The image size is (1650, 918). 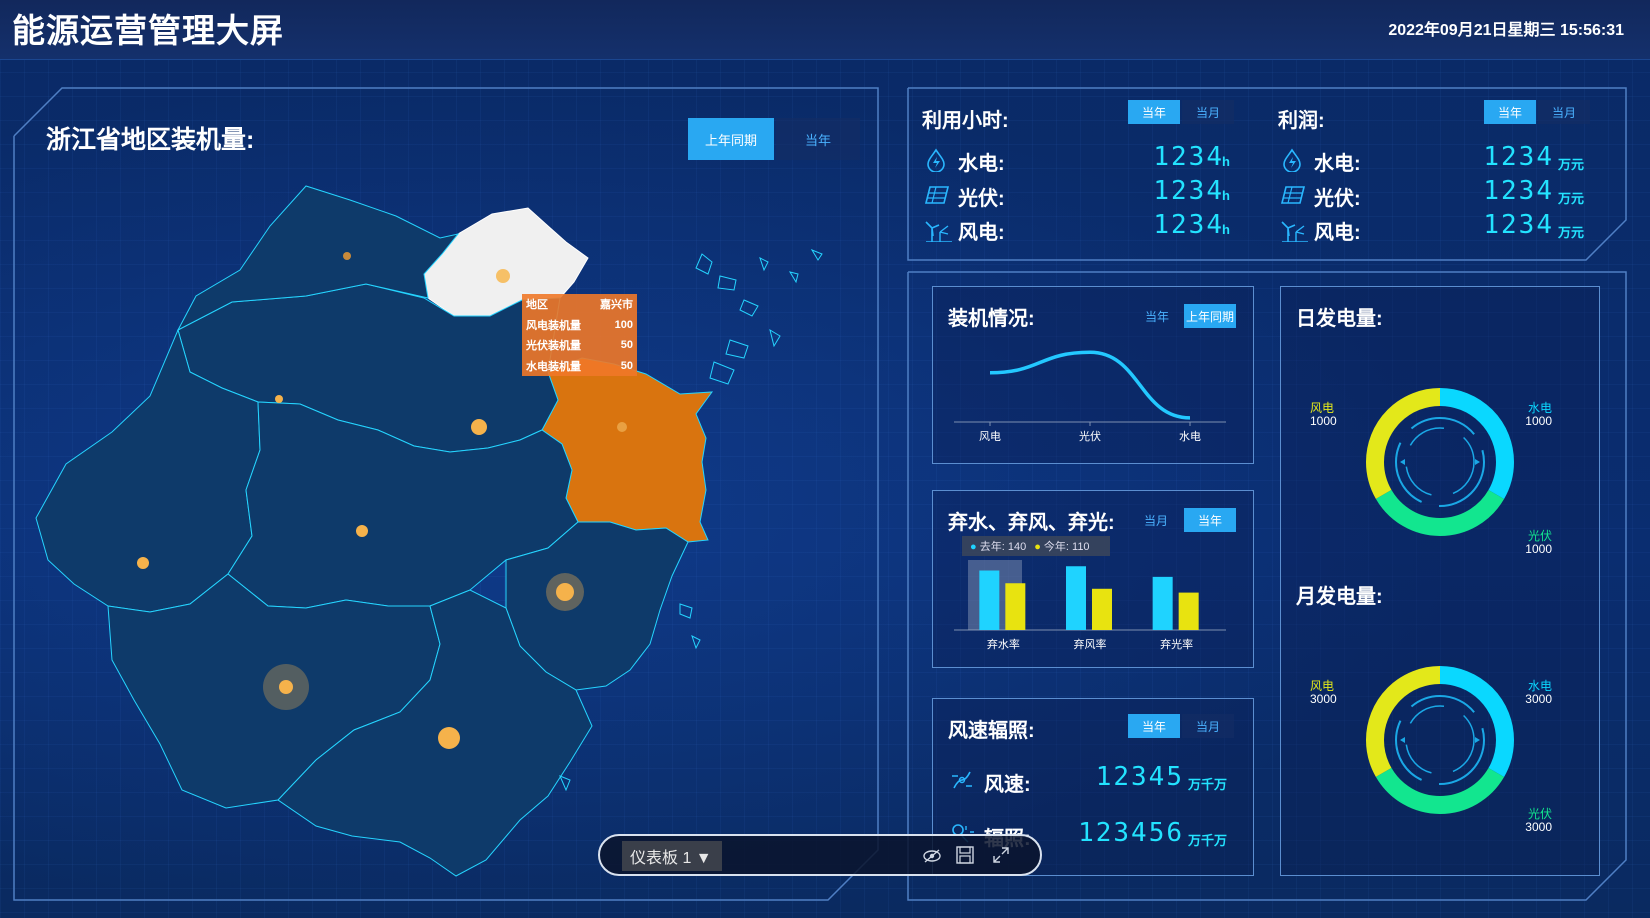 What do you see at coordinates (1154, 726) in the screenshot?
I see `wind-irr-year-button: 当年` at bounding box center [1154, 726].